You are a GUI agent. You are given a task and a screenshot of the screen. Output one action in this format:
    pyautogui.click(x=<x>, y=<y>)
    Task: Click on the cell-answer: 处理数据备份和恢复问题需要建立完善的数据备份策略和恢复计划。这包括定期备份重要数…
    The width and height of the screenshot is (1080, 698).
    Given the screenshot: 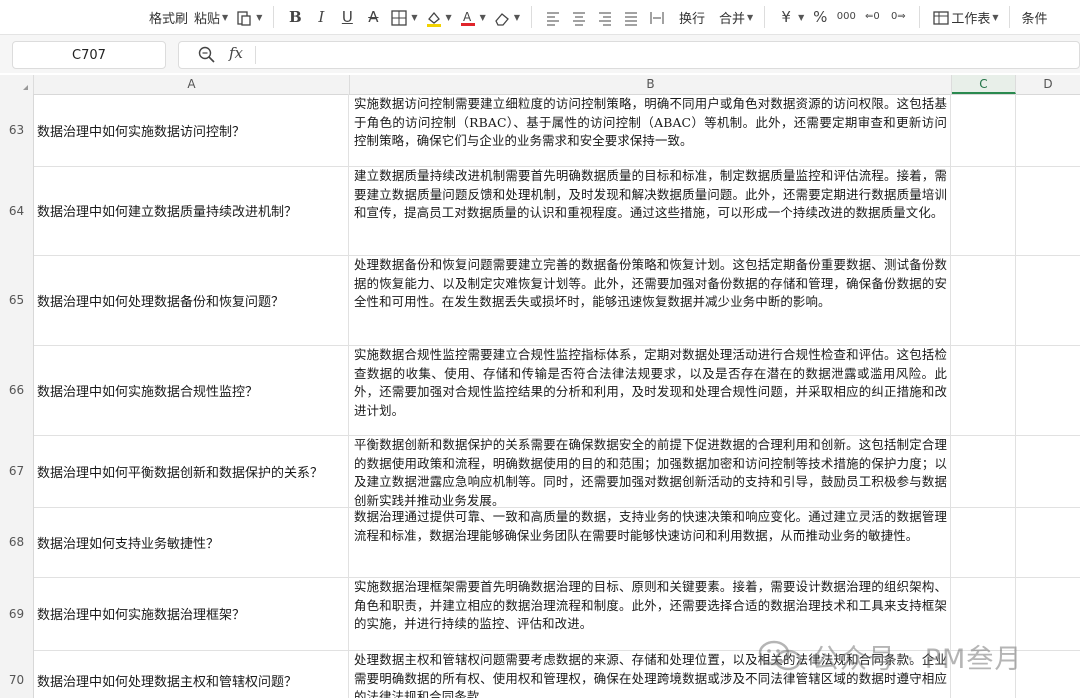 What is the action you would take?
    pyautogui.click(x=650, y=300)
    